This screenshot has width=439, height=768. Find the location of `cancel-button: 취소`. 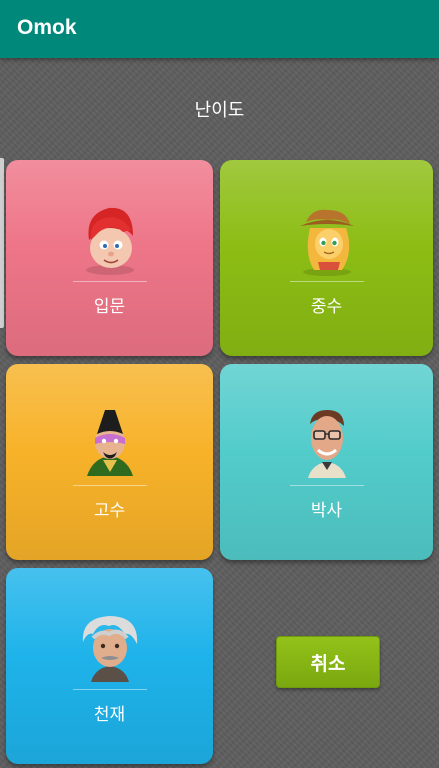

cancel-button: 취소 is located at coordinates (328, 662).